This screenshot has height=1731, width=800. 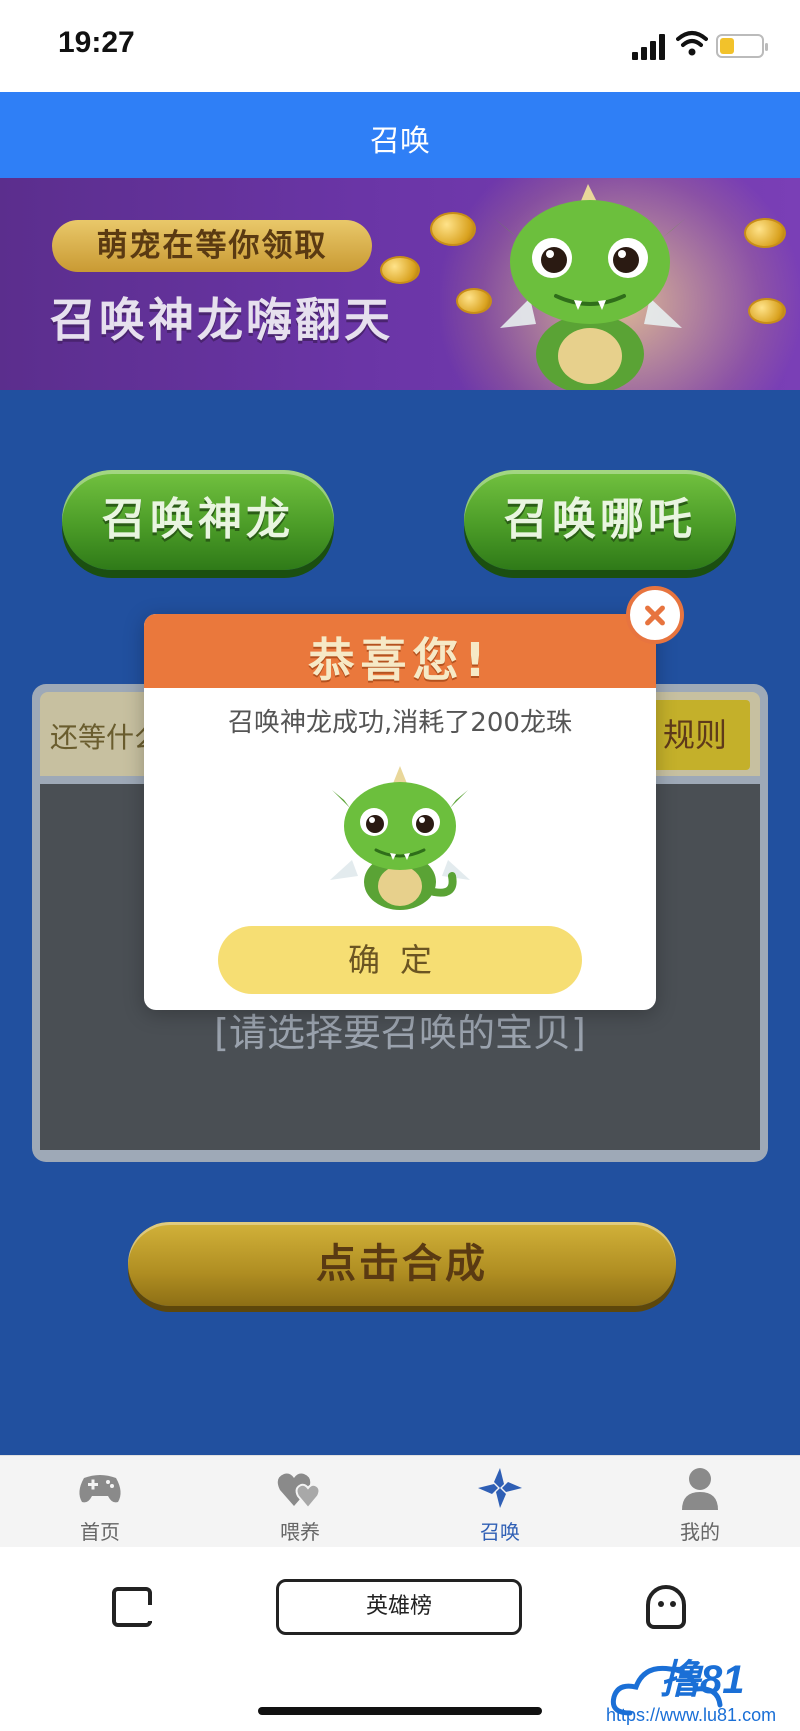 What do you see at coordinates (666, 1607) in the screenshot?
I see `assistant-face-icon` at bounding box center [666, 1607].